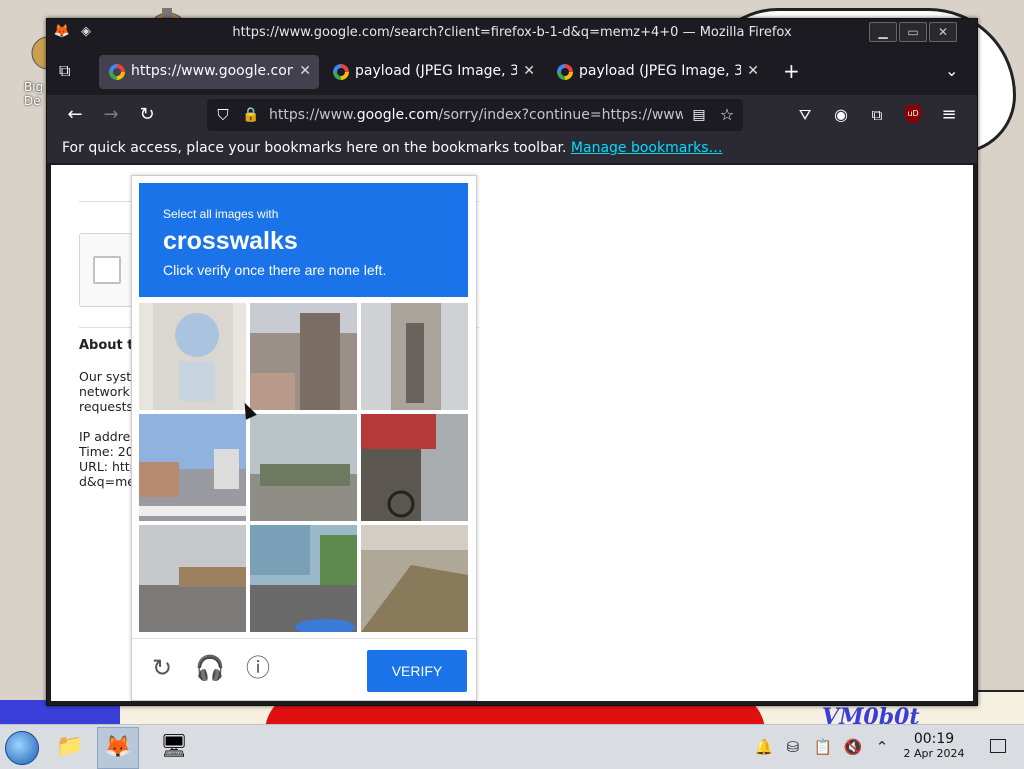 The height and width of the screenshot is (769, 1024). I want to click on menu-icon: ≡, so click(949, 115).